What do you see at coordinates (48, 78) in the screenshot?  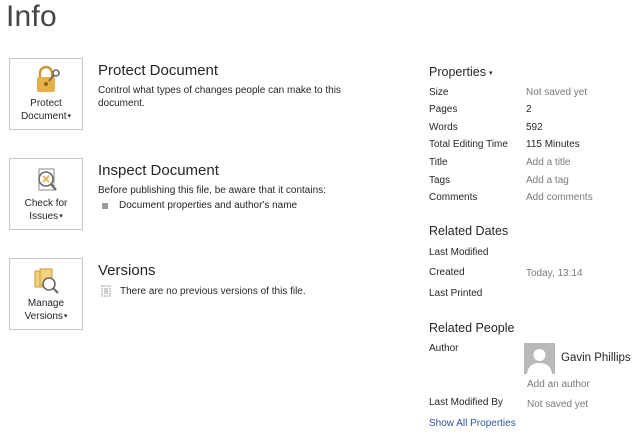 I see `lock-key-icon` at bounding box center [48, 78].